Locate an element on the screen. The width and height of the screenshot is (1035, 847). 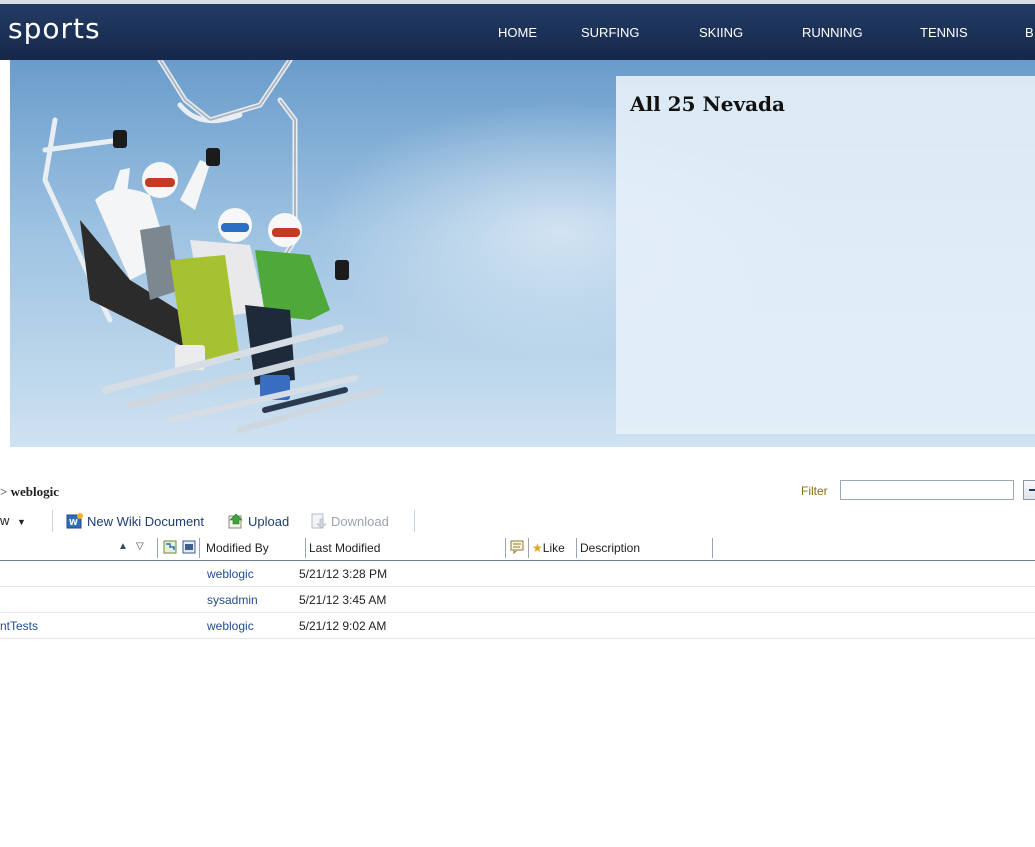
new-wiki-document-button: W New Wiki Document is located at coordinates (135, 521).